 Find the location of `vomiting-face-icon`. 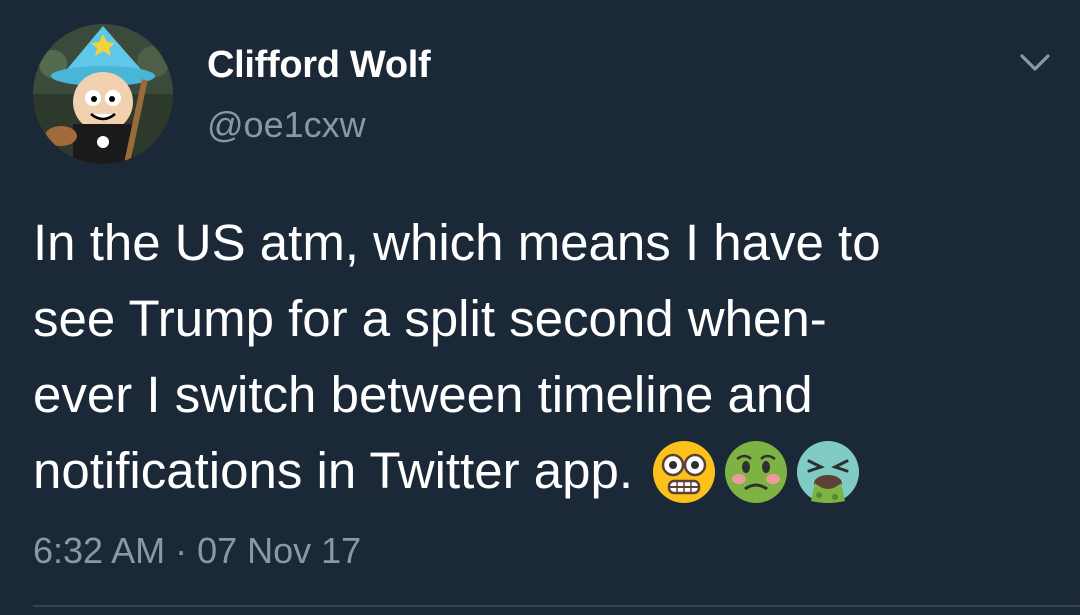

vomiting-face-icon is located at coordinates (828, 472).